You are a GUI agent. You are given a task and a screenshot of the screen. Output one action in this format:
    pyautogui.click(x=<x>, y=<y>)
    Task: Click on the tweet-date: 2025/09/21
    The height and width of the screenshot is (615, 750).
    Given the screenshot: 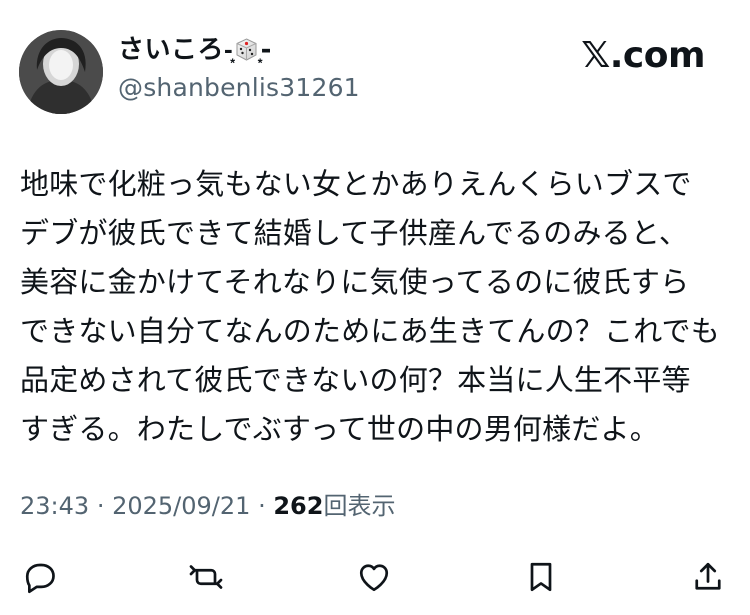 What is the action you would take?
    pyautogui.click(x=181, y=506)
    